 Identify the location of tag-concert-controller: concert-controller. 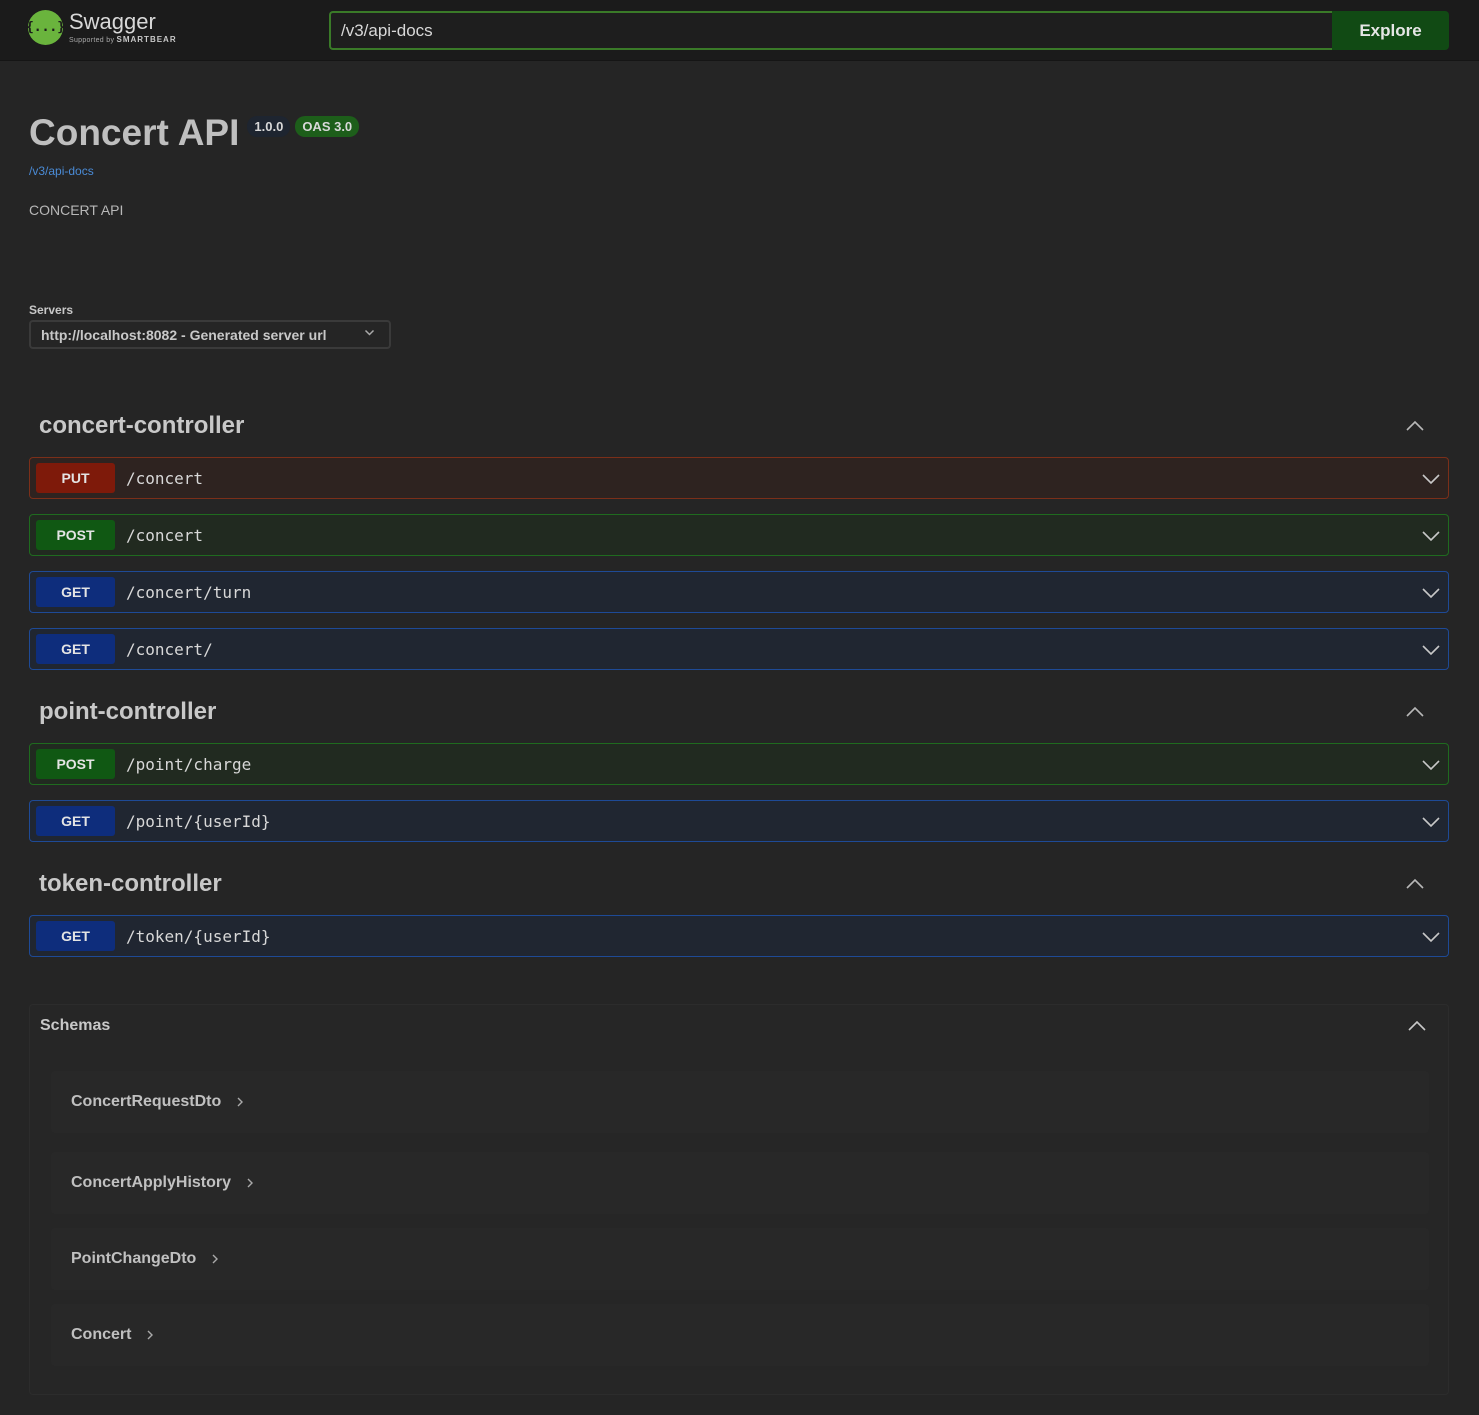
(739, 426).